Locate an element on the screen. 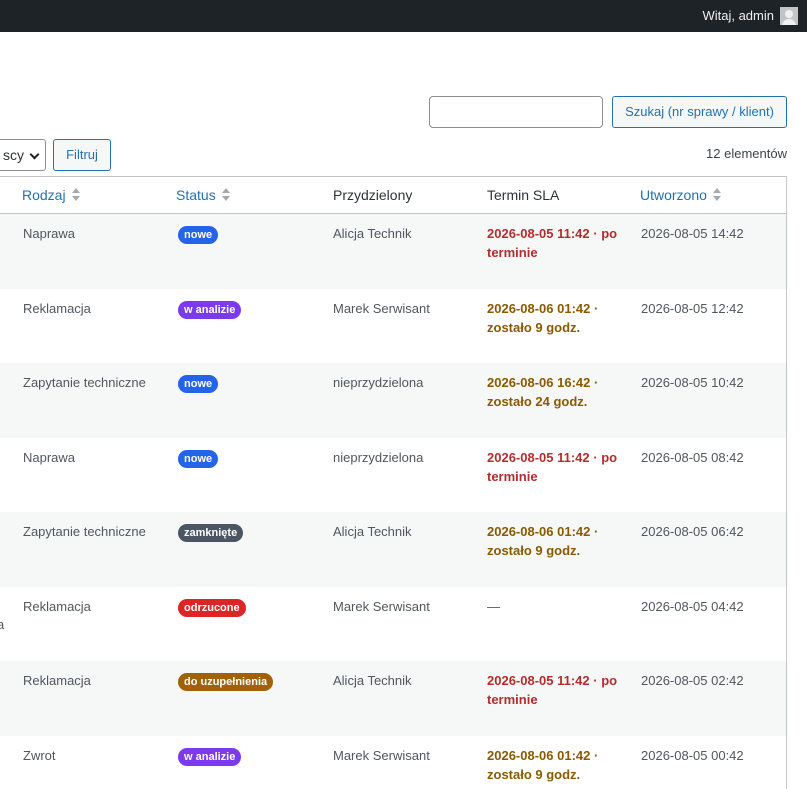 This screenshot has height=789, width=807. column-header-rodzaj: Rodzaj is located at coordinates (51, 195).